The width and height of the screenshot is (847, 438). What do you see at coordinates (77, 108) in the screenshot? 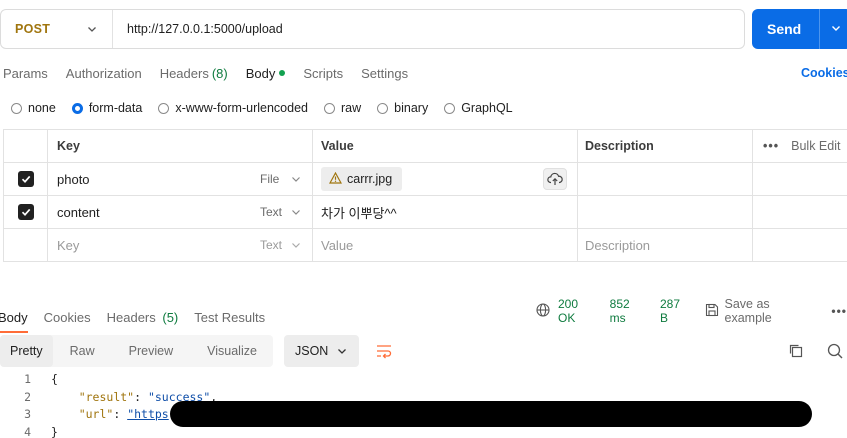
I see `radio-checked-icon` at bounding box center [77, 108].